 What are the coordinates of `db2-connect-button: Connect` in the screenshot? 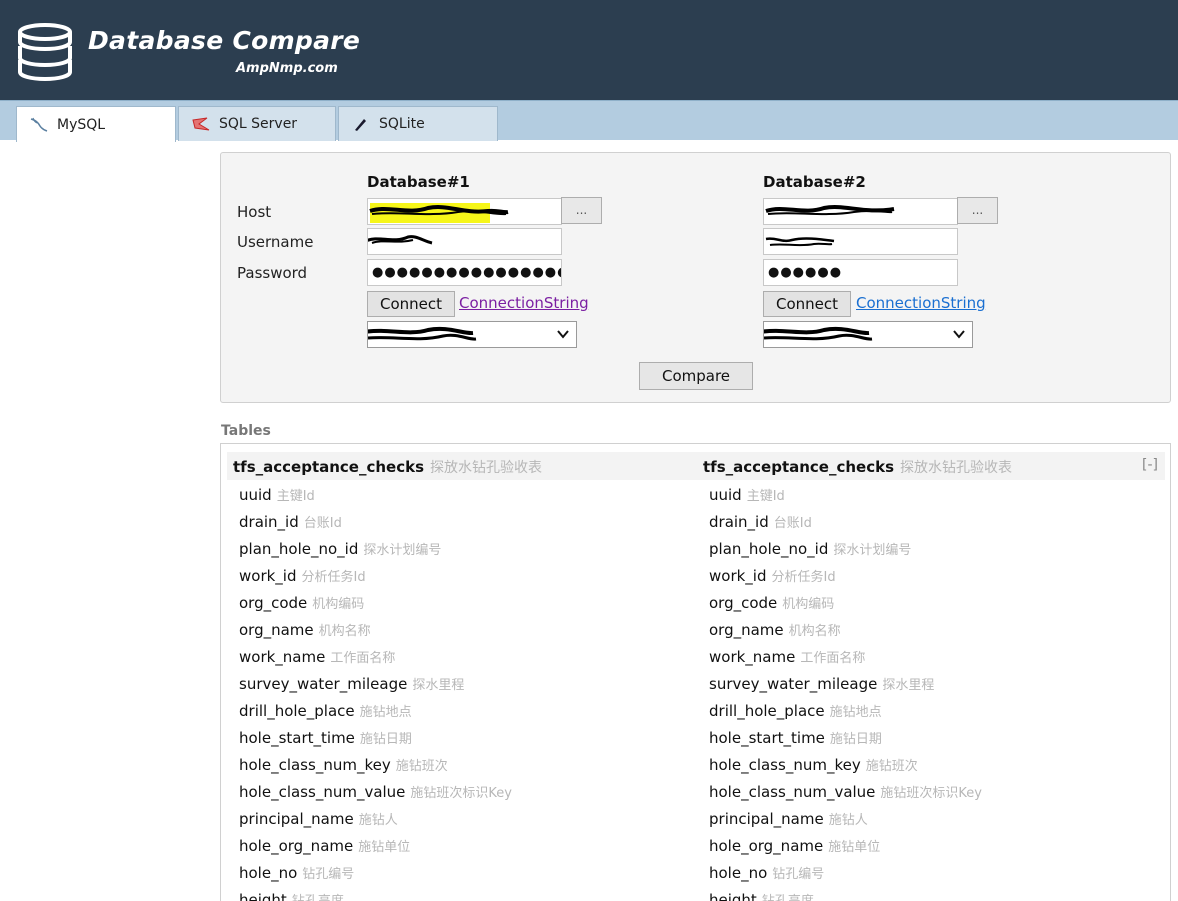 It's located at (807, 304).